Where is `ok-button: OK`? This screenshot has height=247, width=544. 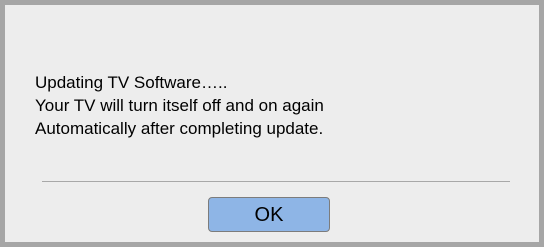 ok-button: OK is located at coordinates (269, 214).